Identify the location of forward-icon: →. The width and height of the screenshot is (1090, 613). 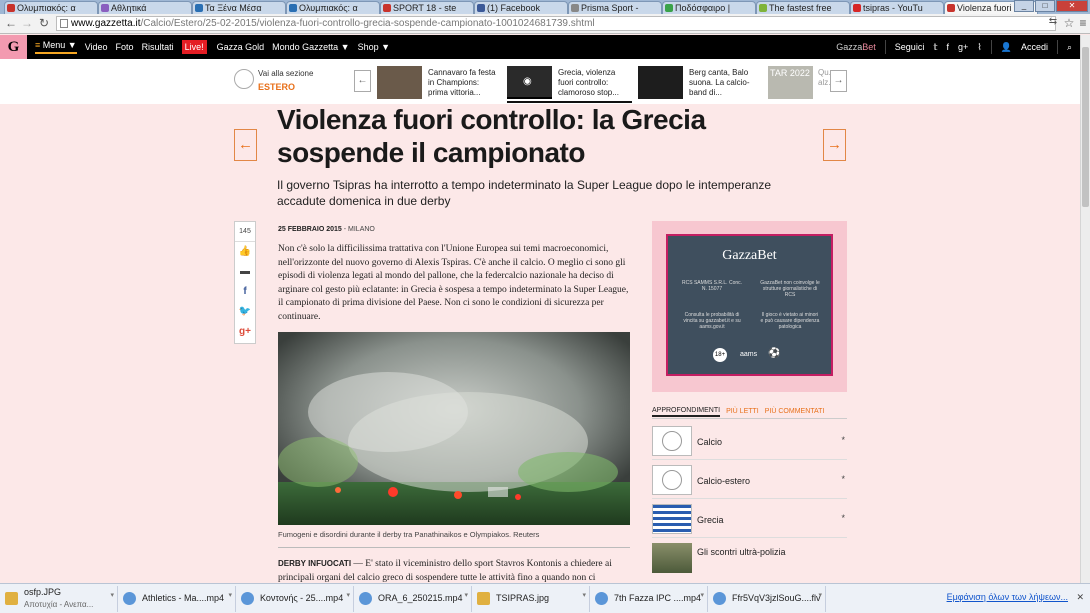
(27, 23).